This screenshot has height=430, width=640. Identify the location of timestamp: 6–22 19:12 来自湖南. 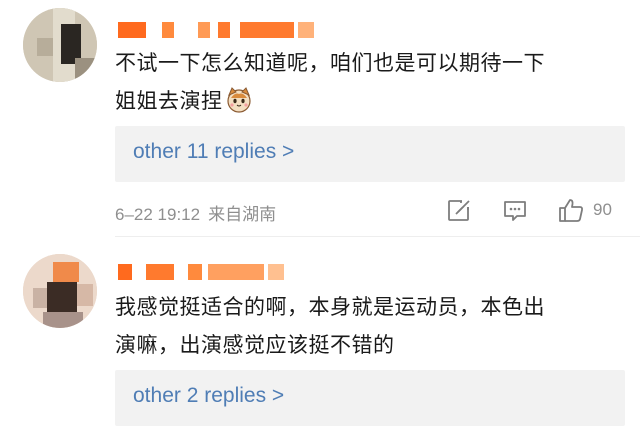
(195, 212).